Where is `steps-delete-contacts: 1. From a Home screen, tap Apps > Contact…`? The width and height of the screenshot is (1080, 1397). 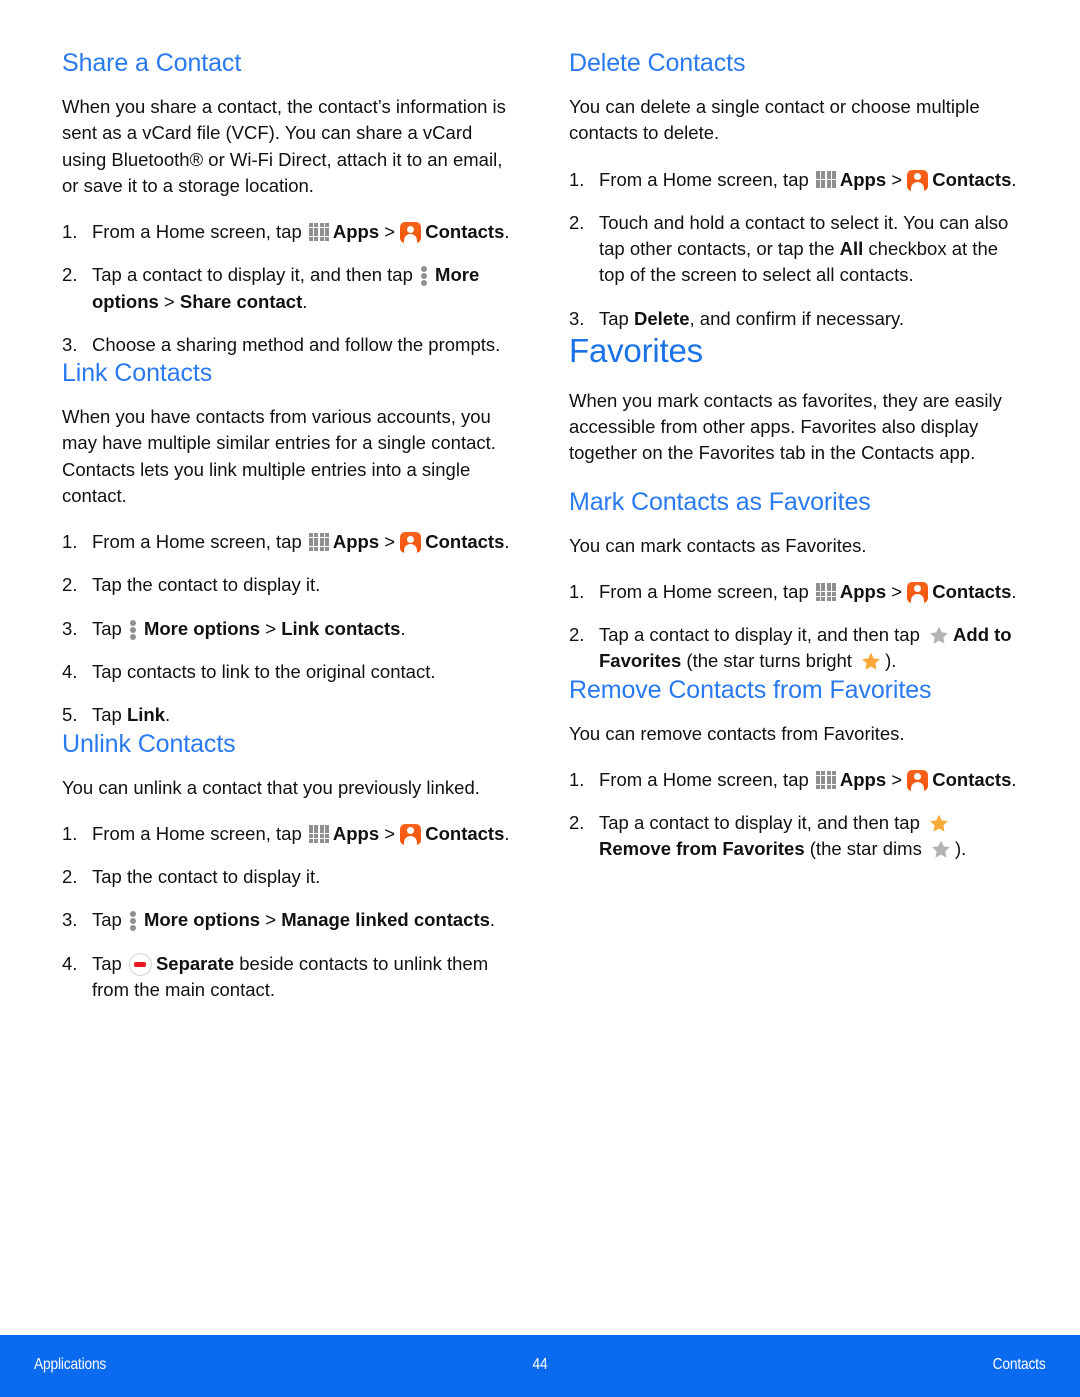 steps-delete-contacts: 1. From a Home screen, tap Apps > Contact… is located at coordinates (793, 249).